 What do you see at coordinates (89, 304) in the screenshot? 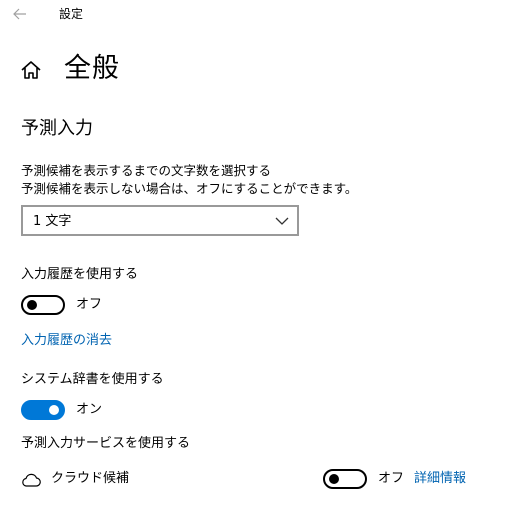
I see `history-toggle-state: オフ` at bounding box center [89, 304].